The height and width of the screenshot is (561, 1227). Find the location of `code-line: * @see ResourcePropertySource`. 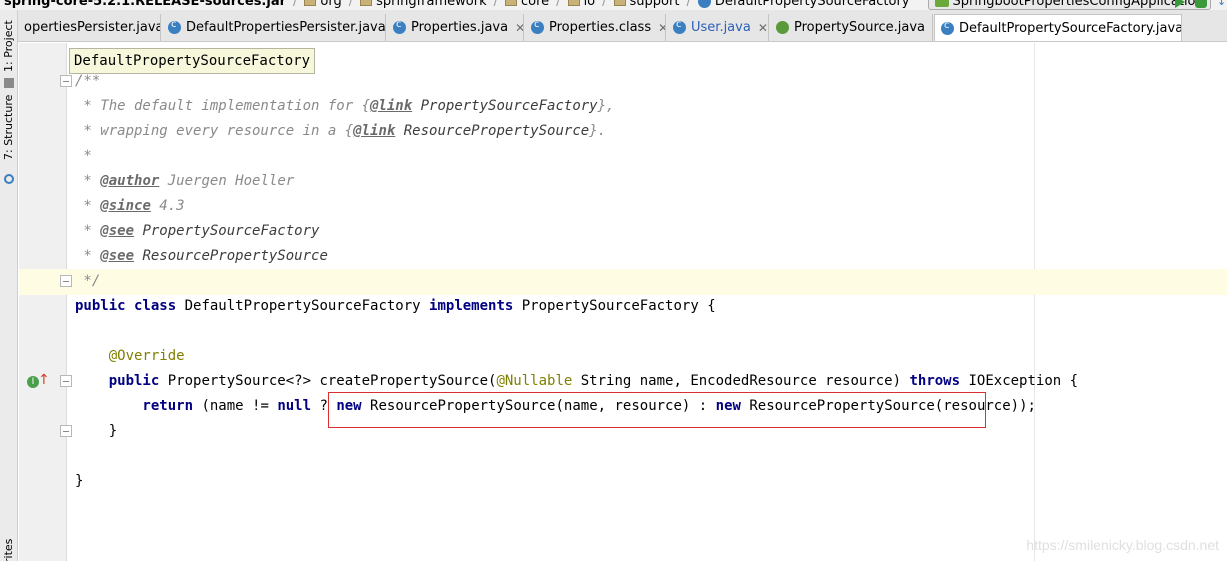

code-line: * @see ResourcePropertySource is located at coordinates (201, 256).